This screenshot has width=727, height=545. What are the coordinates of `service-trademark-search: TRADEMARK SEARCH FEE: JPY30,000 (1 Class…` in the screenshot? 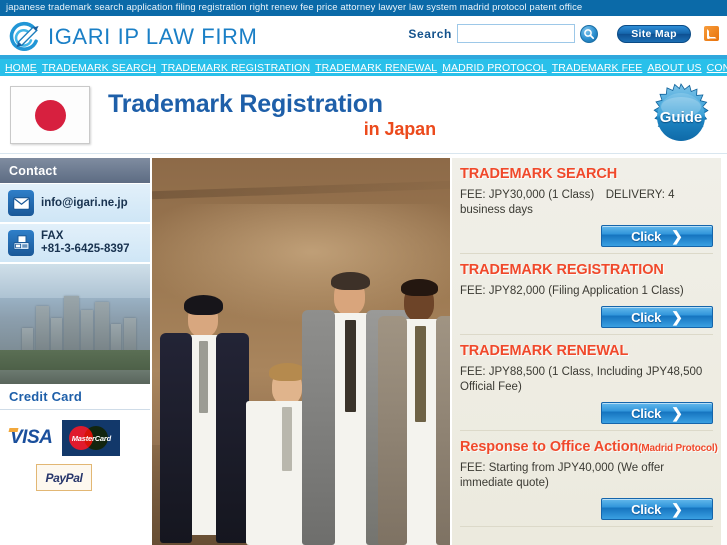 It's located at (586, 206).